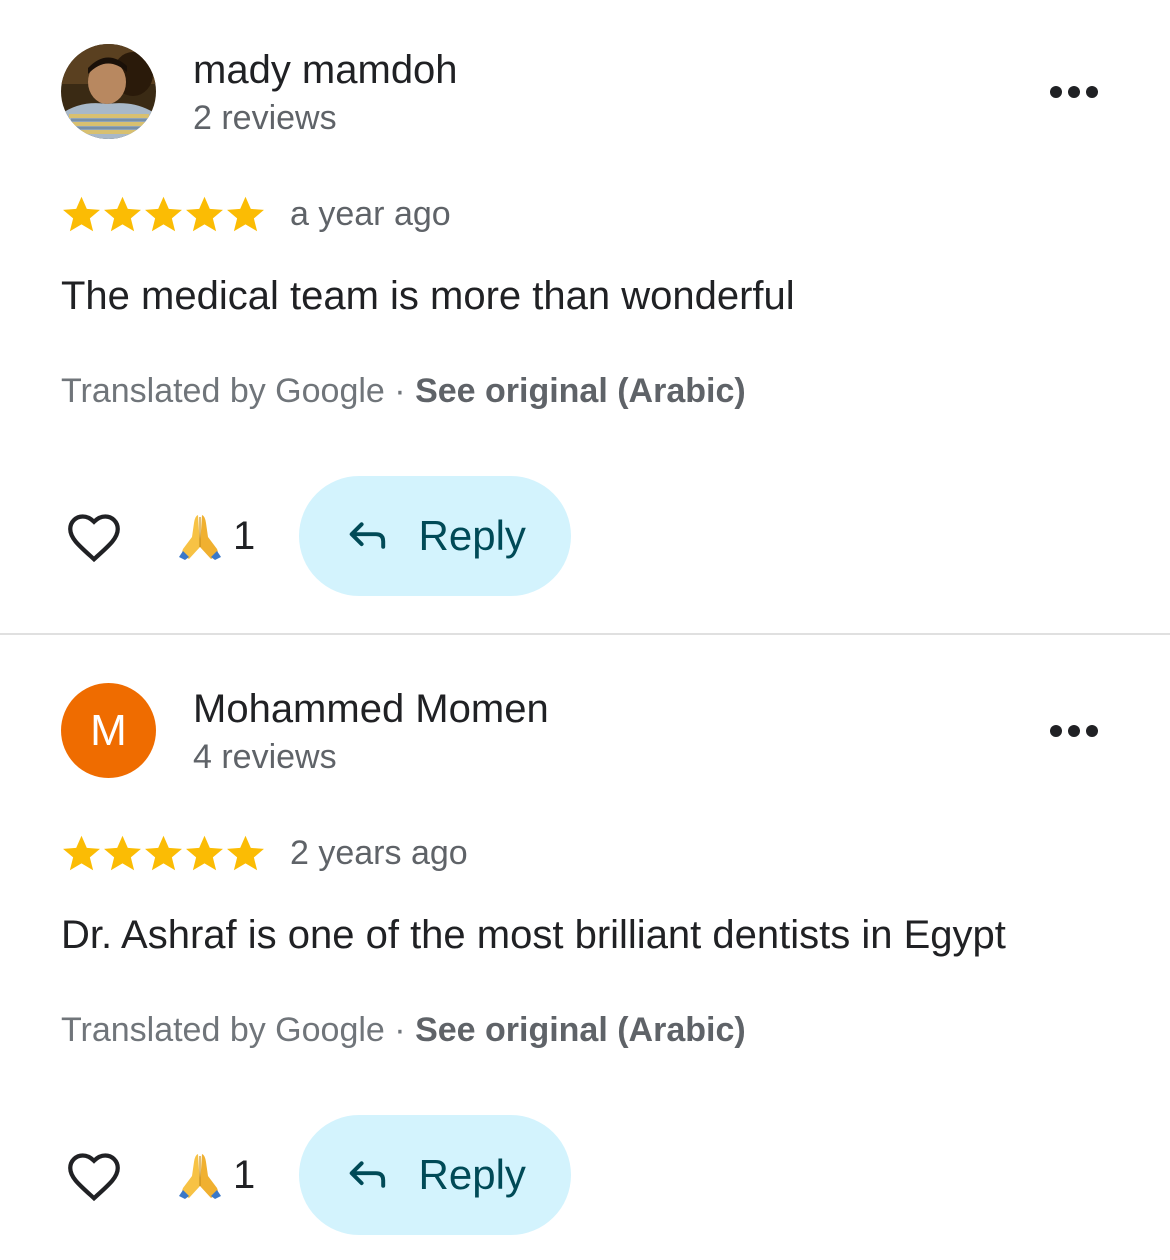 Image resolution: width=1170 pixels, height=1260 pixels. What do you see at coordinates (371, 709) in the screenshot?
I see `author-name: Mohammed Momen` at bounding box center [371, 709].